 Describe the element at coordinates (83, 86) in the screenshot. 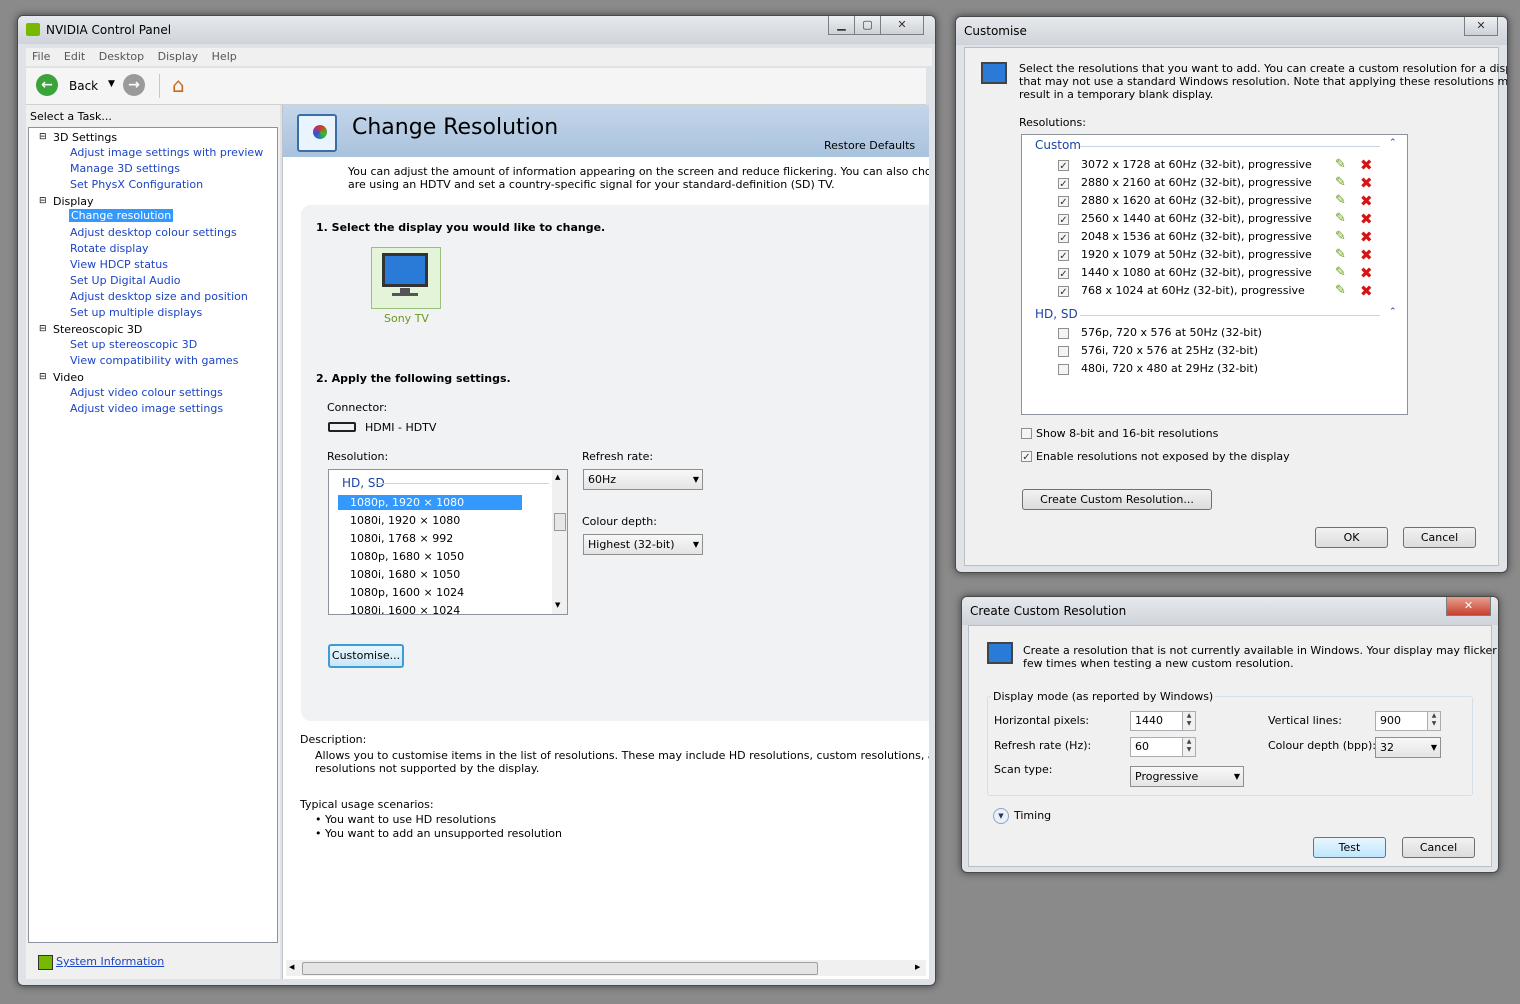

I see `back-label: Back` at that location.